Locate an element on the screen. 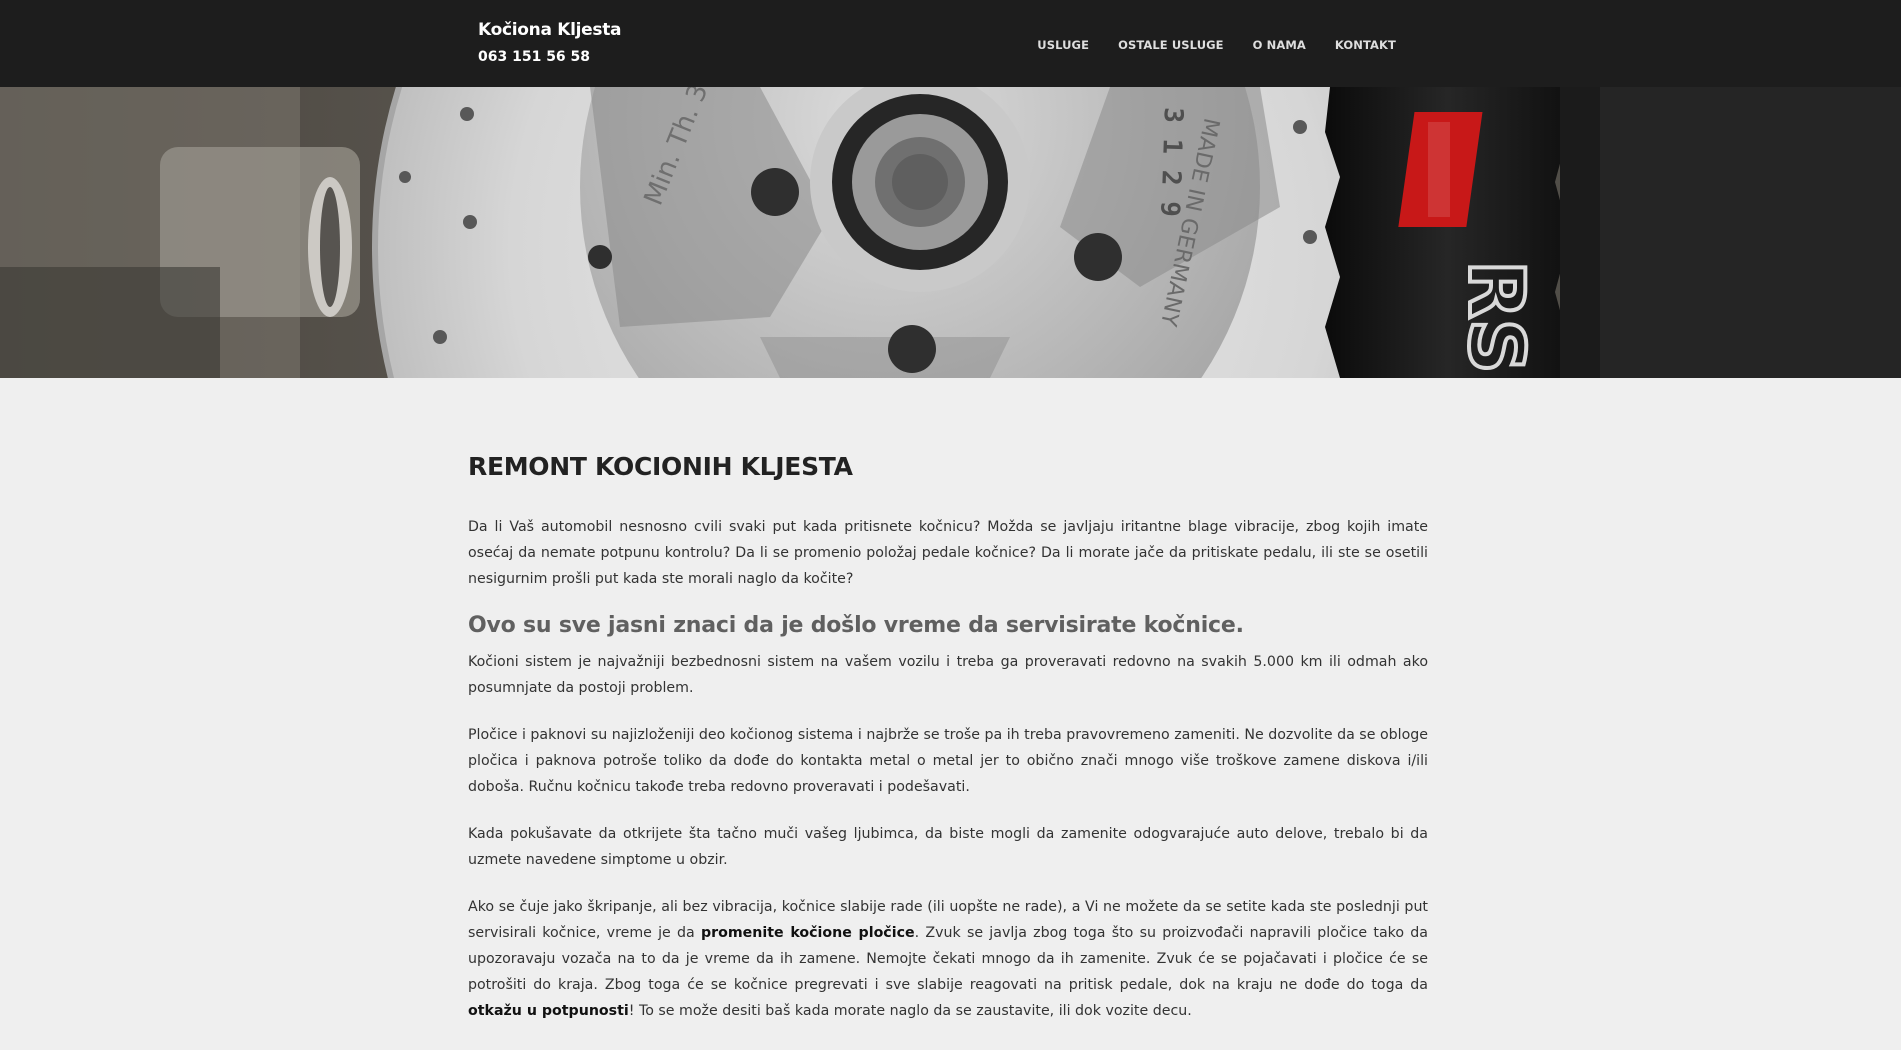  main-nav: USLUGE OSTALE USLUGE O NAMA KONTAKT is located at coordinates (1216, 45).